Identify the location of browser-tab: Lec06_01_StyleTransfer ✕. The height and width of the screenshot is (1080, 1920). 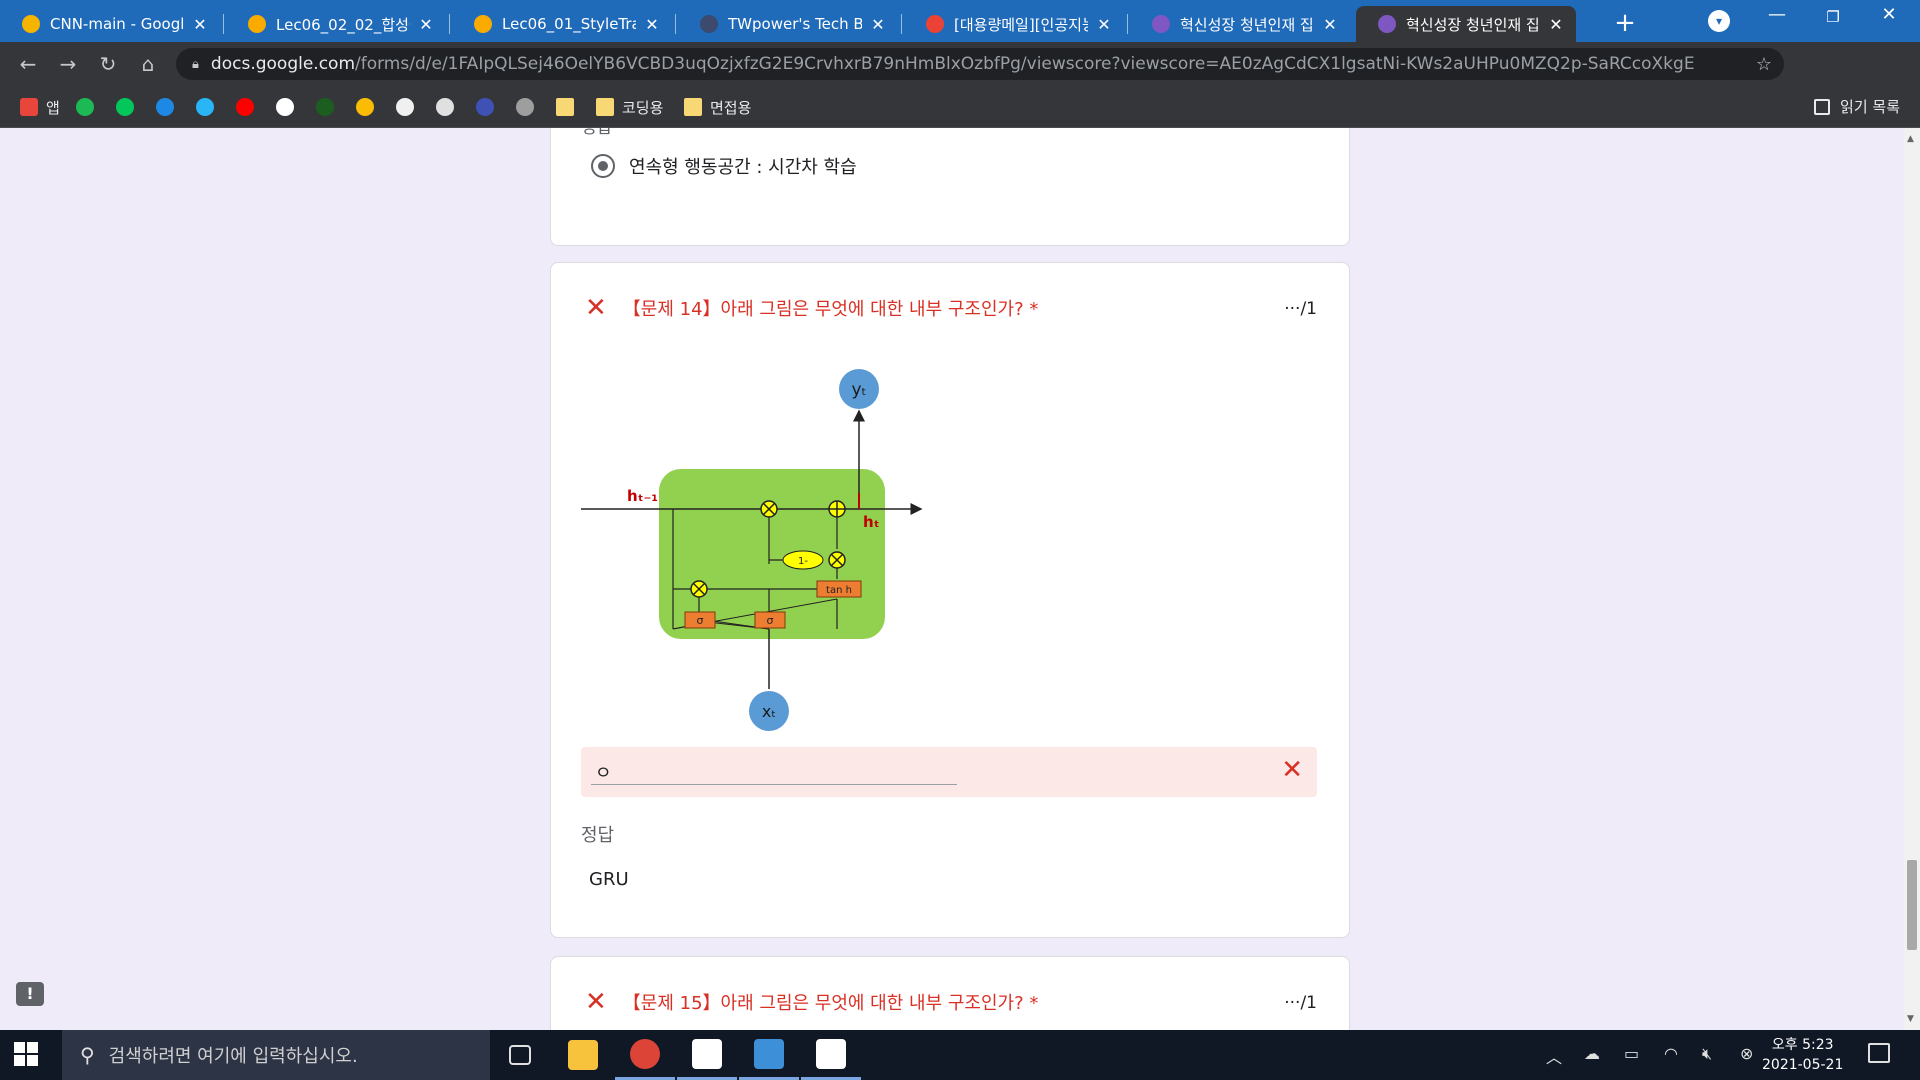
(562, 24).